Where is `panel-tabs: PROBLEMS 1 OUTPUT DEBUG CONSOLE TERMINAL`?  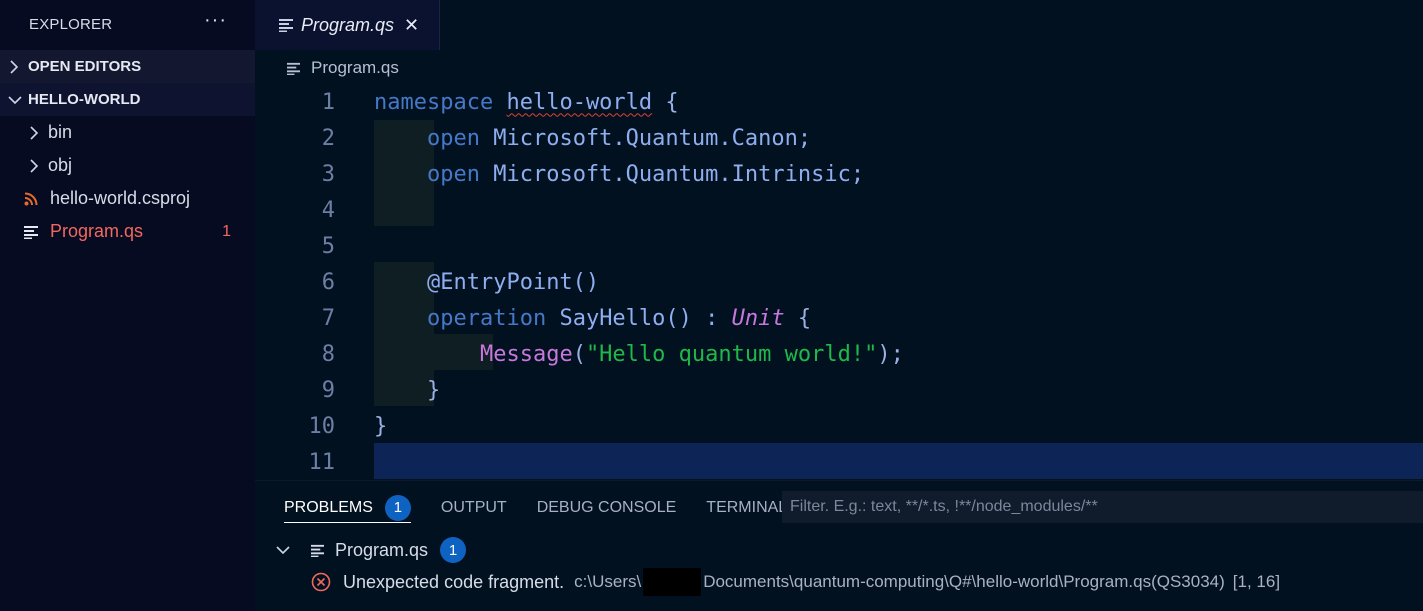
panel-tabs: PROBLEMS 1 OUTPUT DEBUG CONSOLE TERMINAL is located at coordinates (550, 508).